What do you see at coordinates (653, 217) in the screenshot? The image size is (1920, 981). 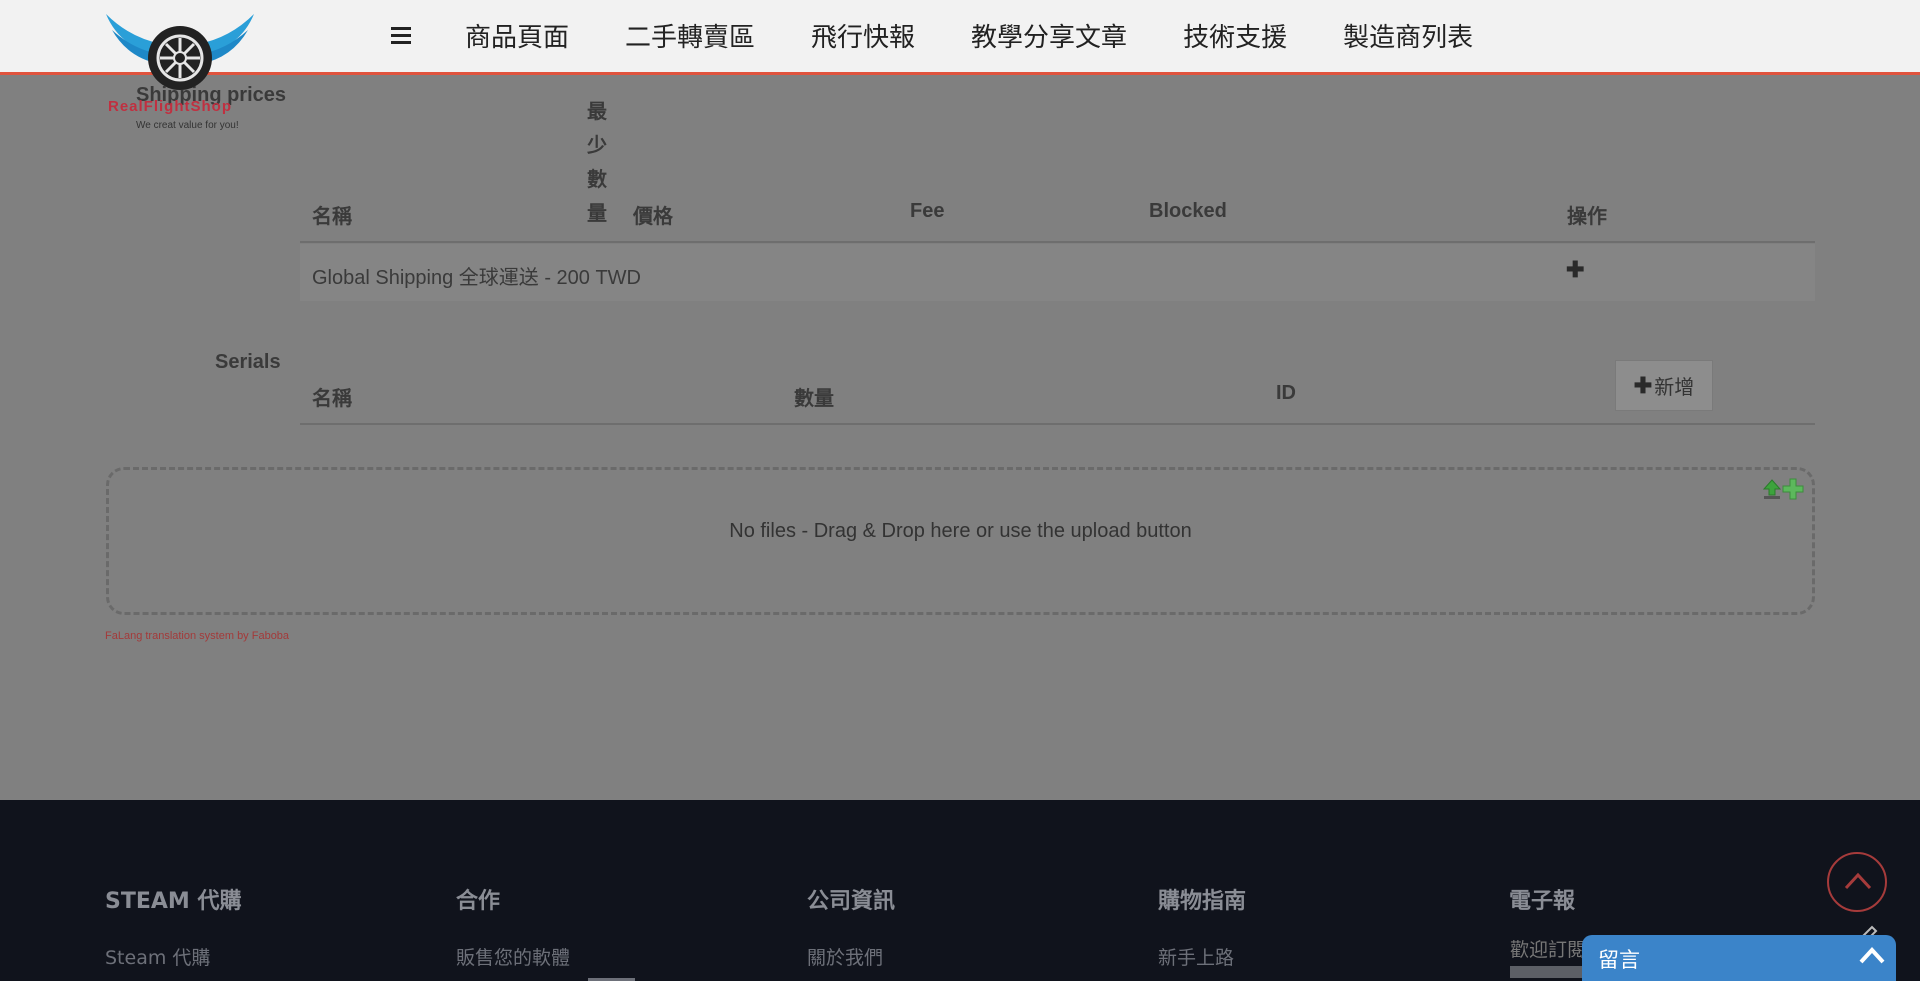 I see `shipping-col-price: 價格` at bounding box center [653, 217].